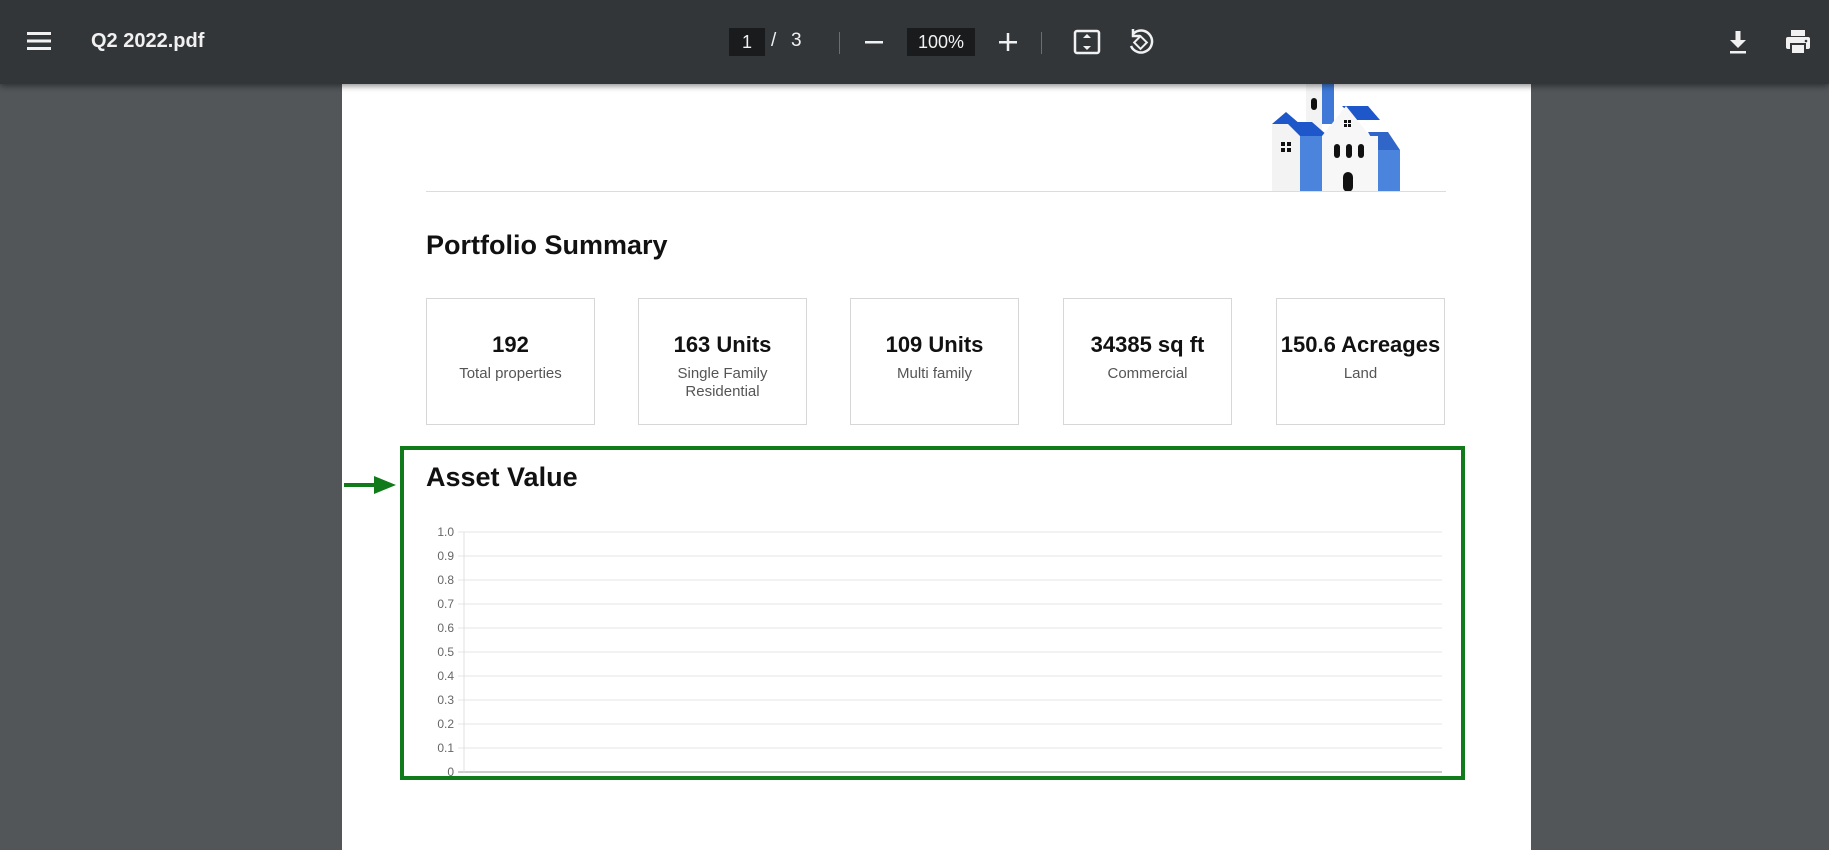  What do you see at coordinates (934, 373) in the screenshot?
I see `card-label: Multi family` at bounding box center [934, 373].